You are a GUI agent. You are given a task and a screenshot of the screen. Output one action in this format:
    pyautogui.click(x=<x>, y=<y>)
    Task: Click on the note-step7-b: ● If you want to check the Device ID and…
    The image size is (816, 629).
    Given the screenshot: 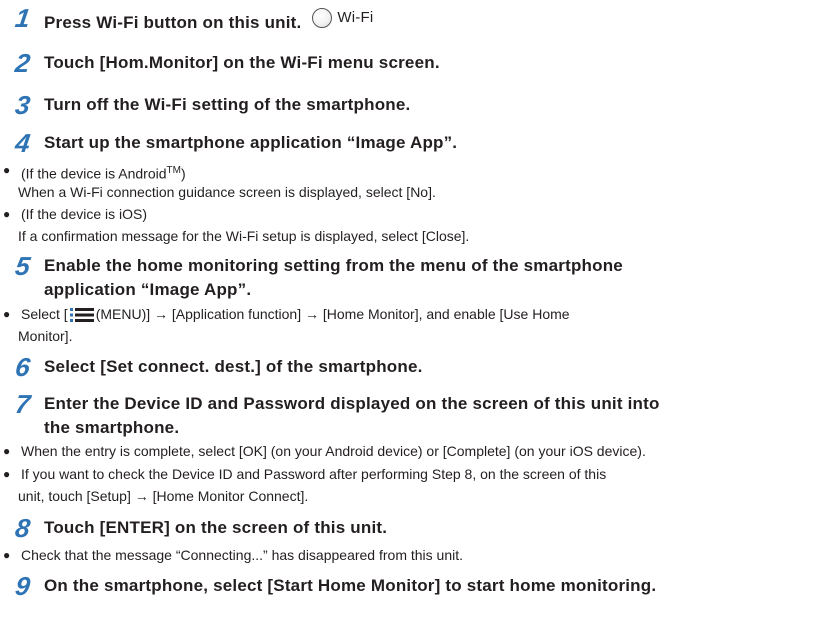 What is the action you would take?
    pyautogui.click(x=408, y=474)
    